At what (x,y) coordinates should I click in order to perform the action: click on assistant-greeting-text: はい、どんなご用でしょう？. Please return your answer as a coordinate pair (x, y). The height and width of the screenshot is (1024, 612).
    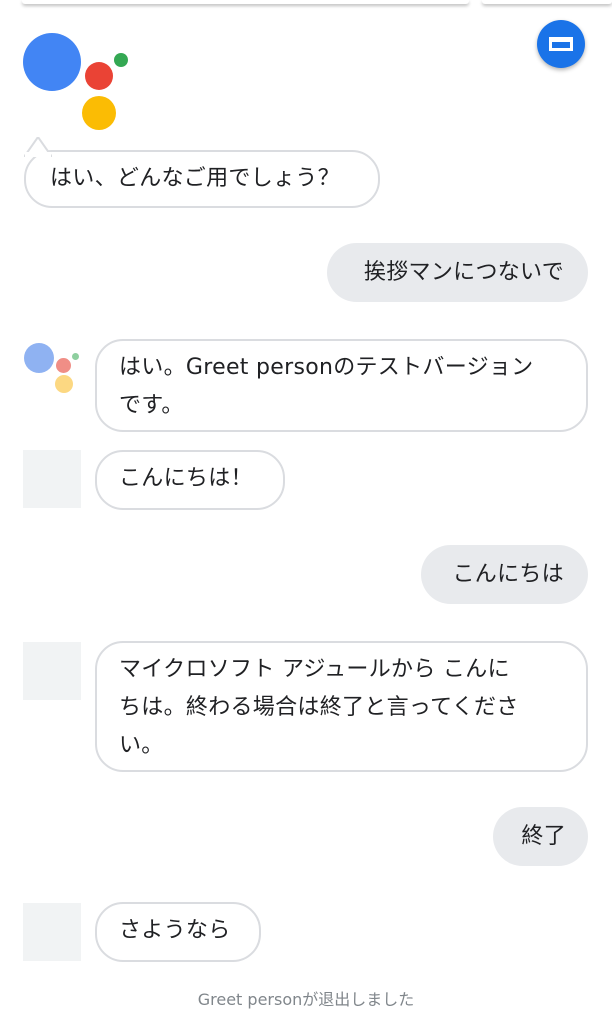
    Looking at the image, I should click on (195, 178).